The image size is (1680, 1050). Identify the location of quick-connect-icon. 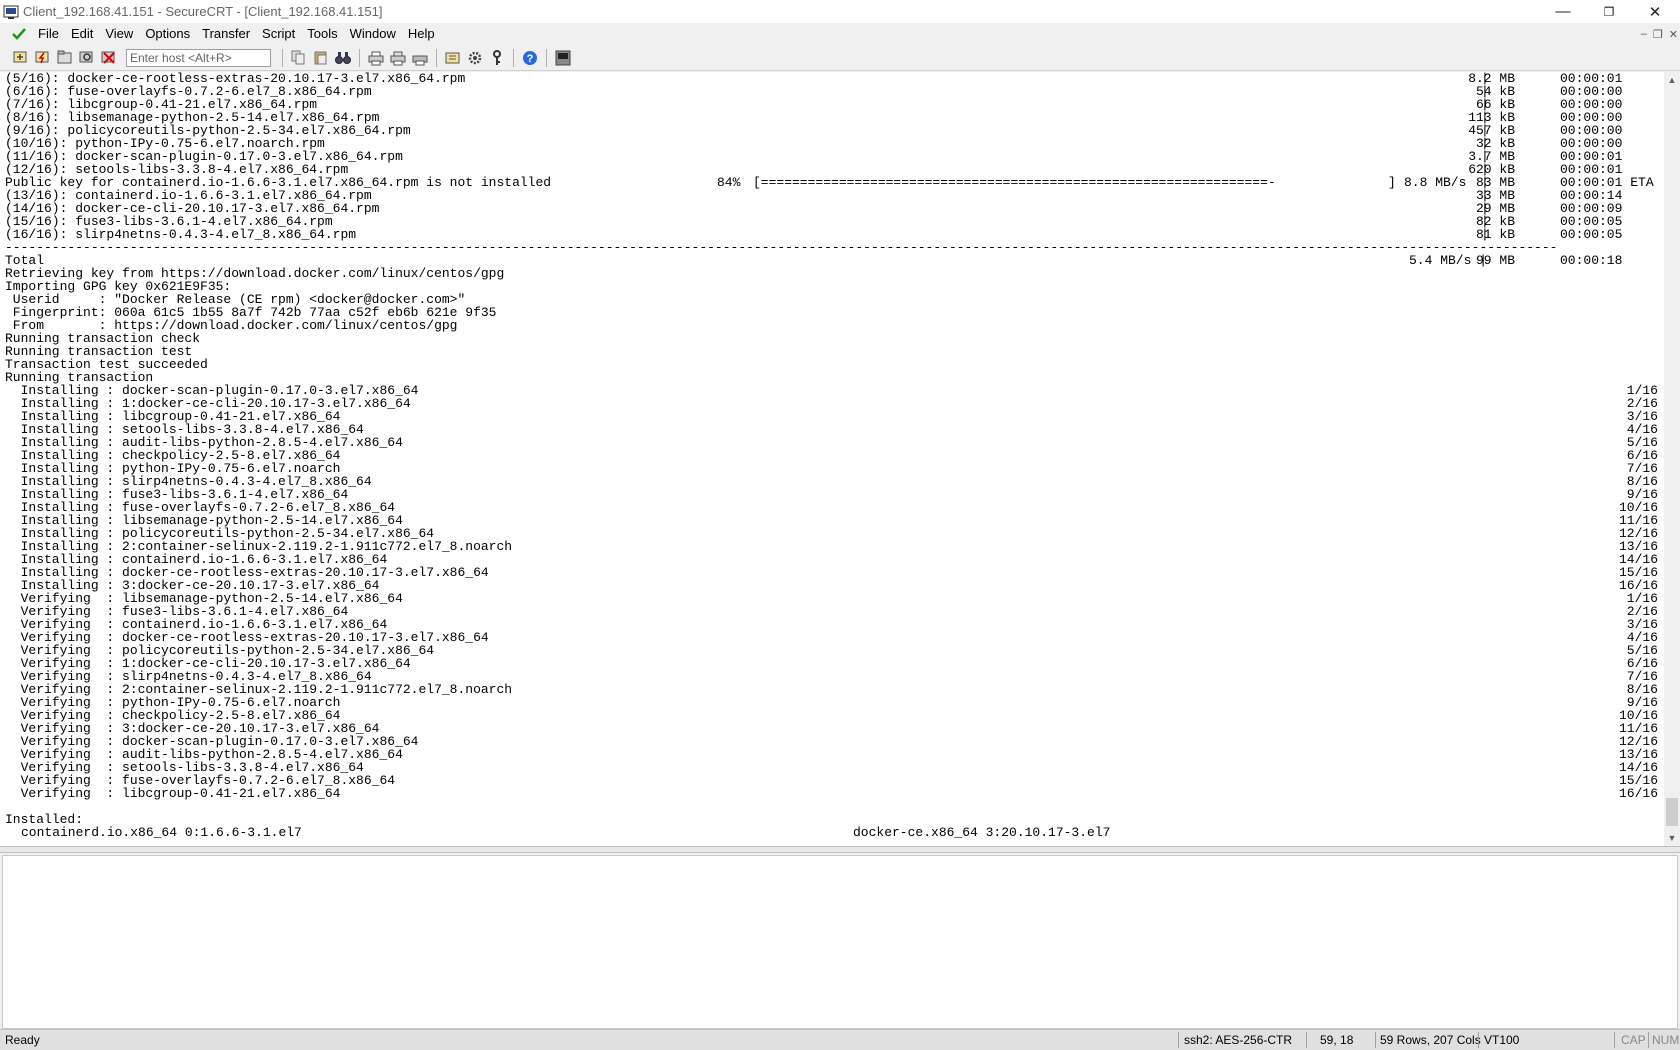
(42, 57).